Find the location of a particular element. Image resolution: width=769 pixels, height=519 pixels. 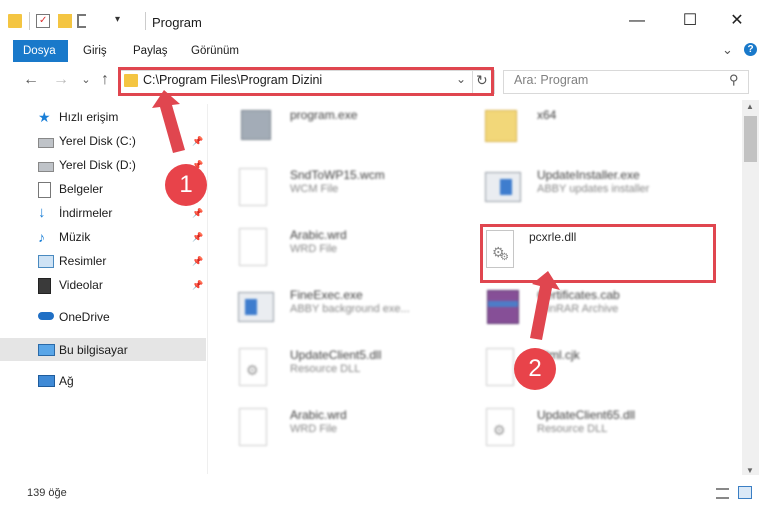

step-1-badge: 1 is located at coordinates (186, 185).